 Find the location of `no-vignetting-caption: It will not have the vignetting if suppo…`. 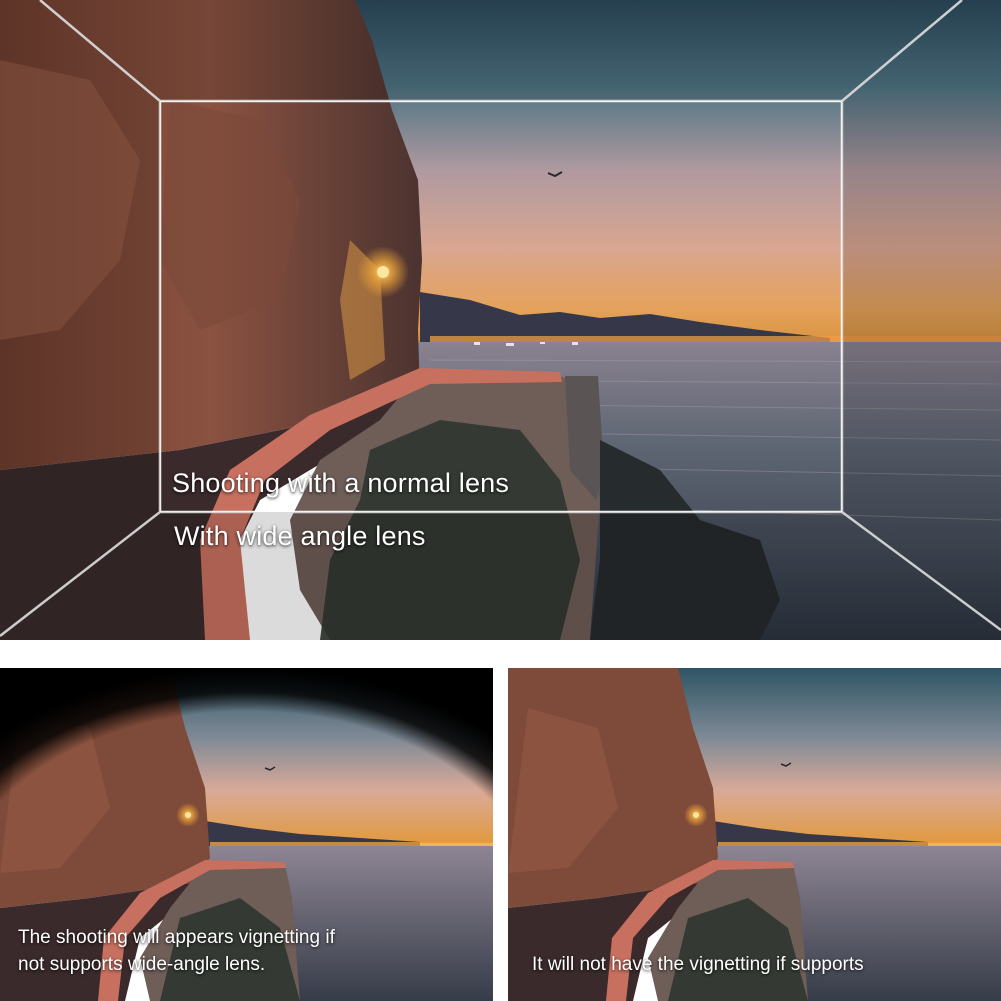

no-vignetting-caption: It will not have the vignetting if suppo… is located at coordinates (698, 964).